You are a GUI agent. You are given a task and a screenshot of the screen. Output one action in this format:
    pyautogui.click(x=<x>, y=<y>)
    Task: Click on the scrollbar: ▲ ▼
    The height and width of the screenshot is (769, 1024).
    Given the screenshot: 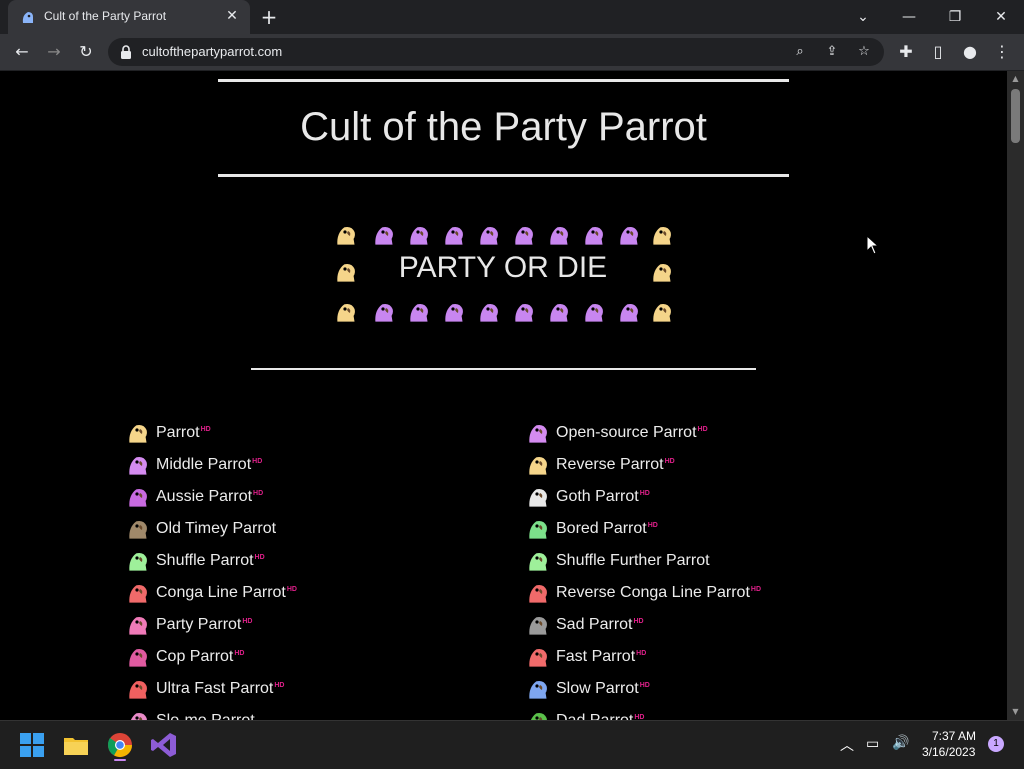 What is the action you would take?
    pyautogui.click(x=1015, y=395)
    